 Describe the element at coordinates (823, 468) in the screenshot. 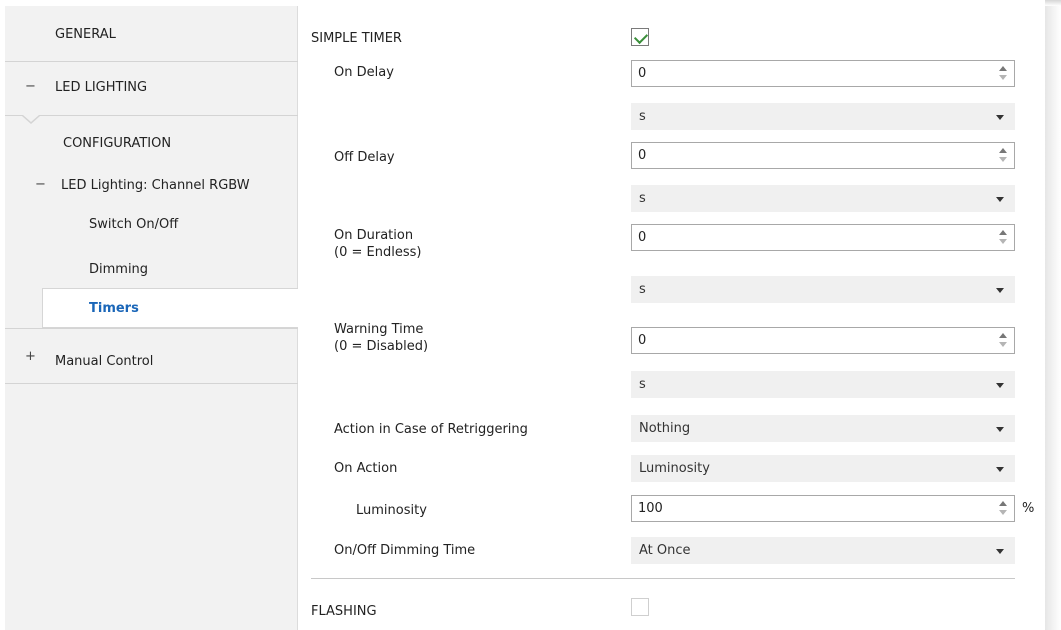

I see `on-action-select: Luminosity` at that location.